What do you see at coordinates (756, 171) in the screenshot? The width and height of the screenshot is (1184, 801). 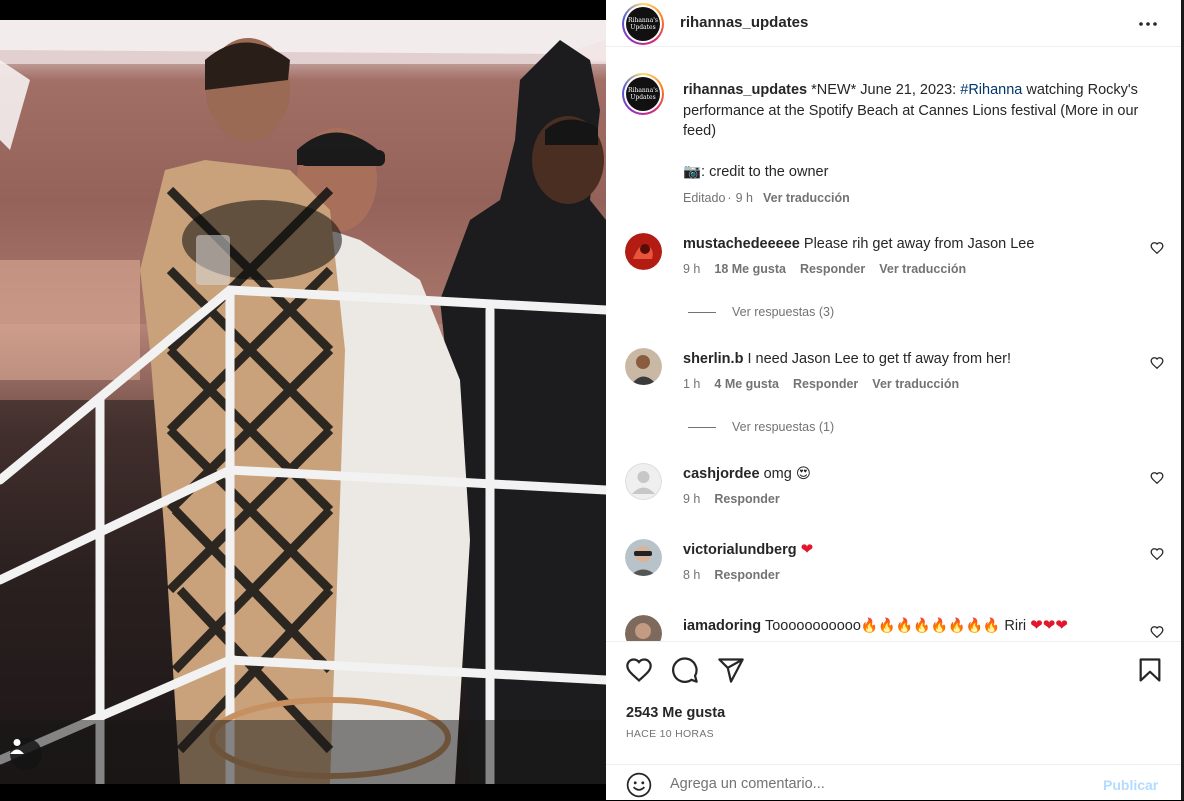 I see `caption-credit: 📷: credit to the owner` at bounding box center [756, 171].